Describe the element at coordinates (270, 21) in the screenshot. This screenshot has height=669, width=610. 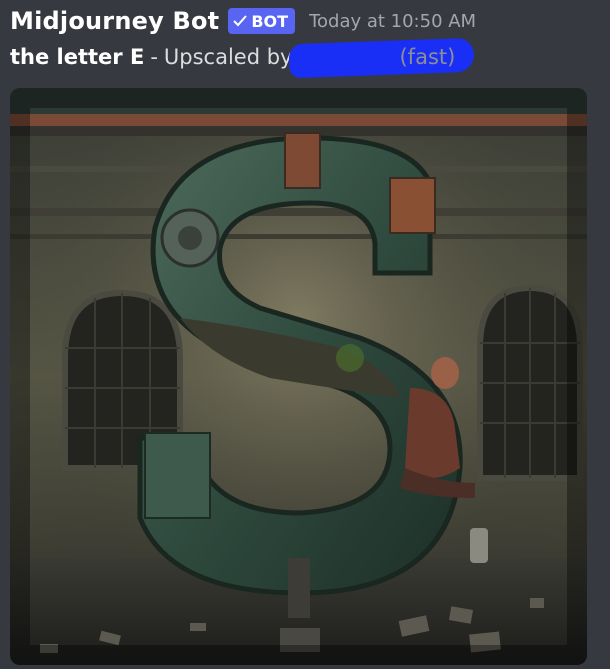
I see `bot-badge-label: BOT` at that location.